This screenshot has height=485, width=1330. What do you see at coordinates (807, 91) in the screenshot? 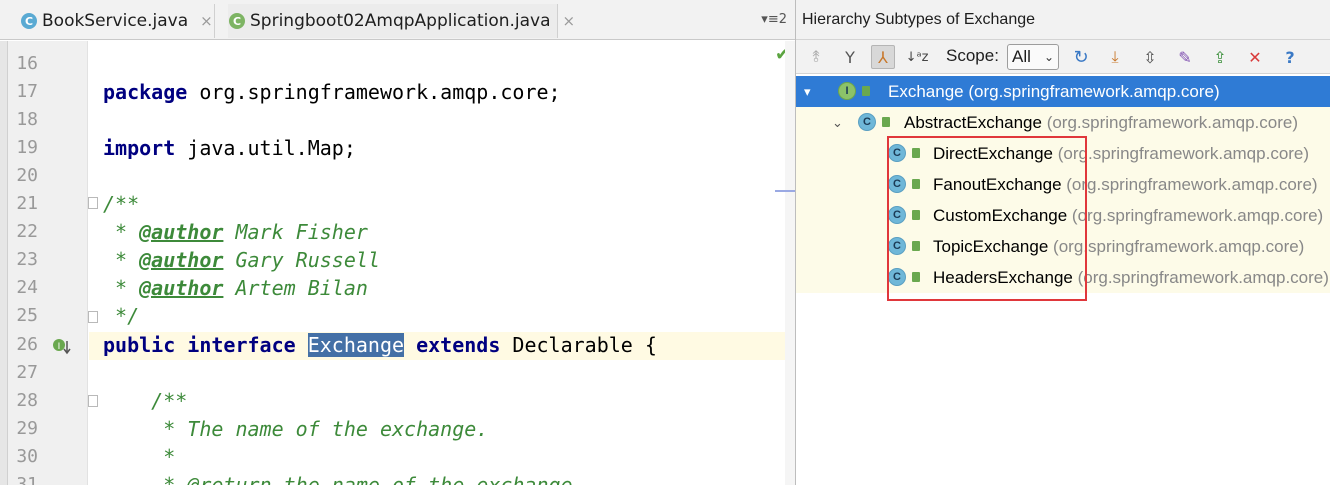
I see `expand-arrow-icon: ▾` at bounding box center [807, 91].